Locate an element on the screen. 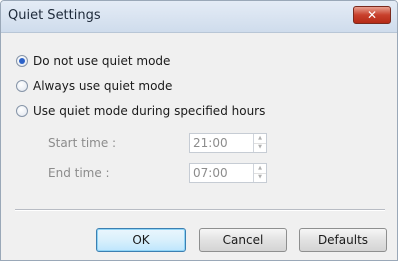 The image size is (398, 261). ok-button: OK is located at coordinates (141, 240).